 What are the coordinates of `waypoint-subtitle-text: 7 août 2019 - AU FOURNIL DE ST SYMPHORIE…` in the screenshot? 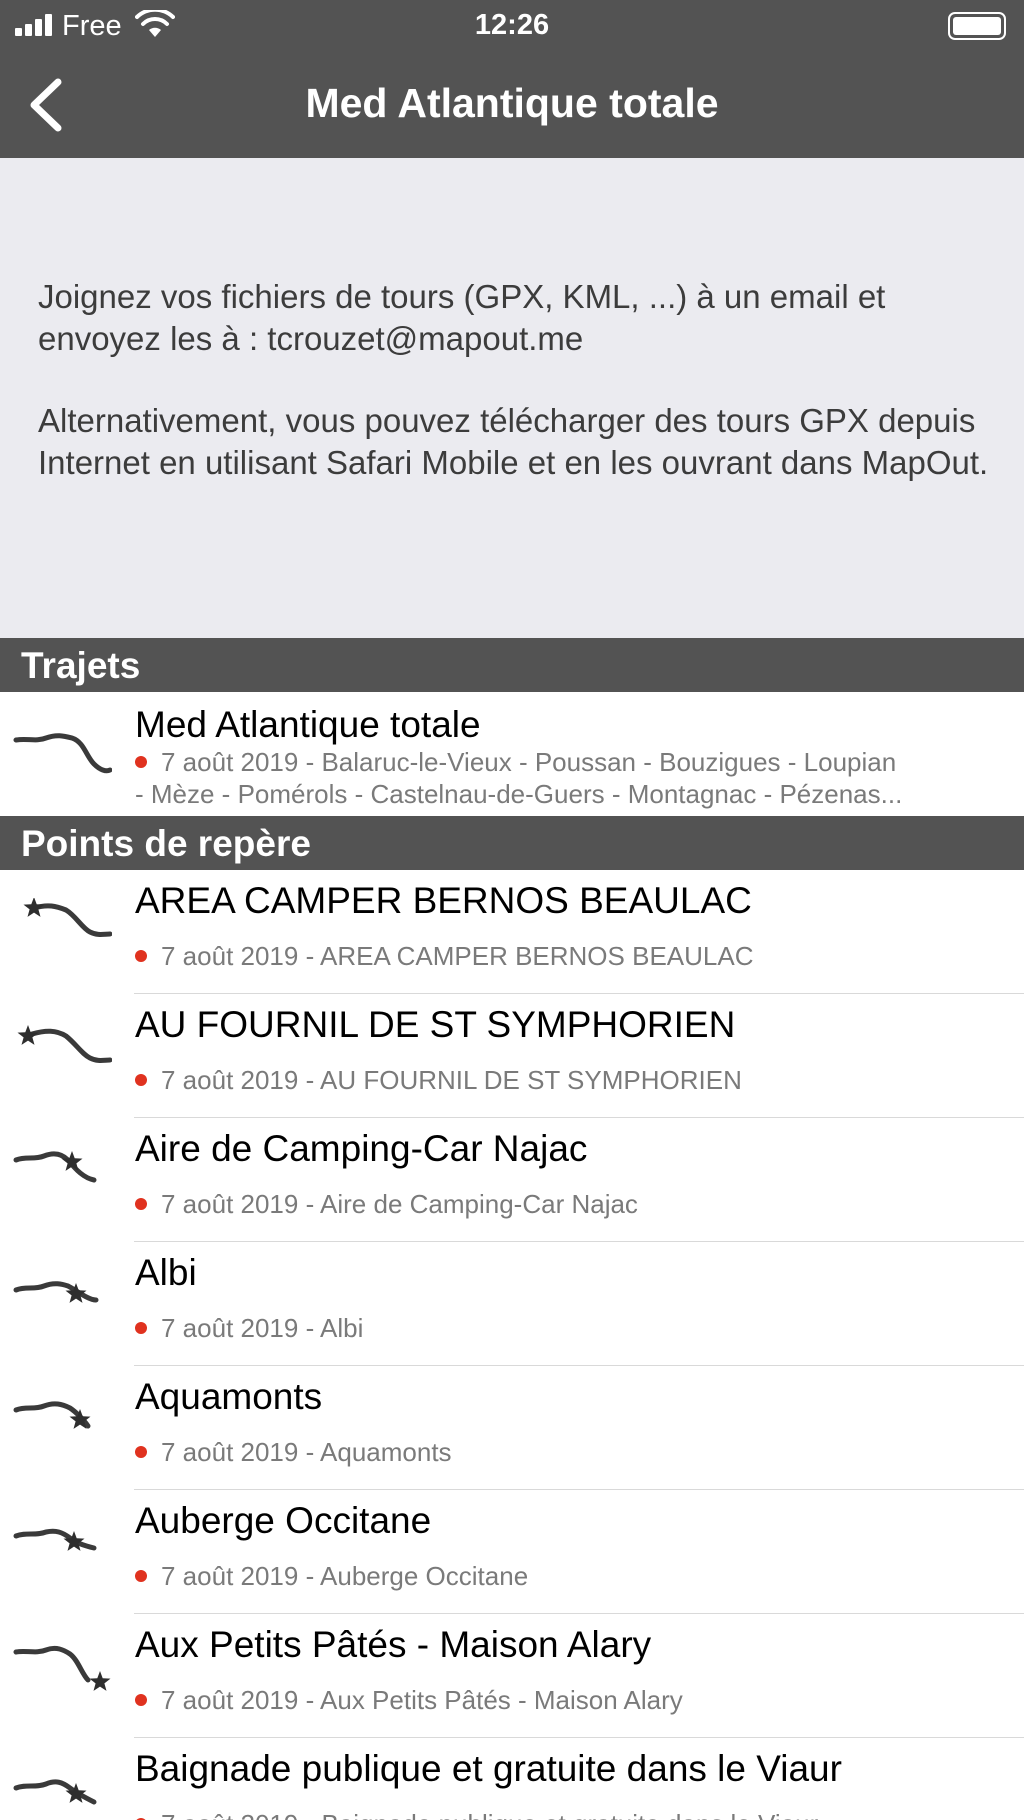 It's located at (451, 1080).